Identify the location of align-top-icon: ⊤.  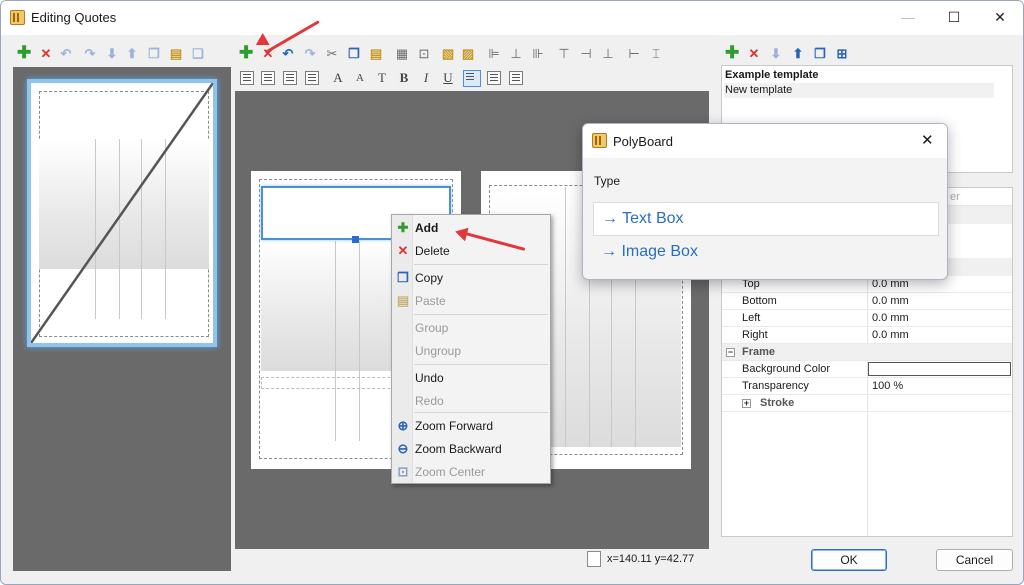
(564, 54).